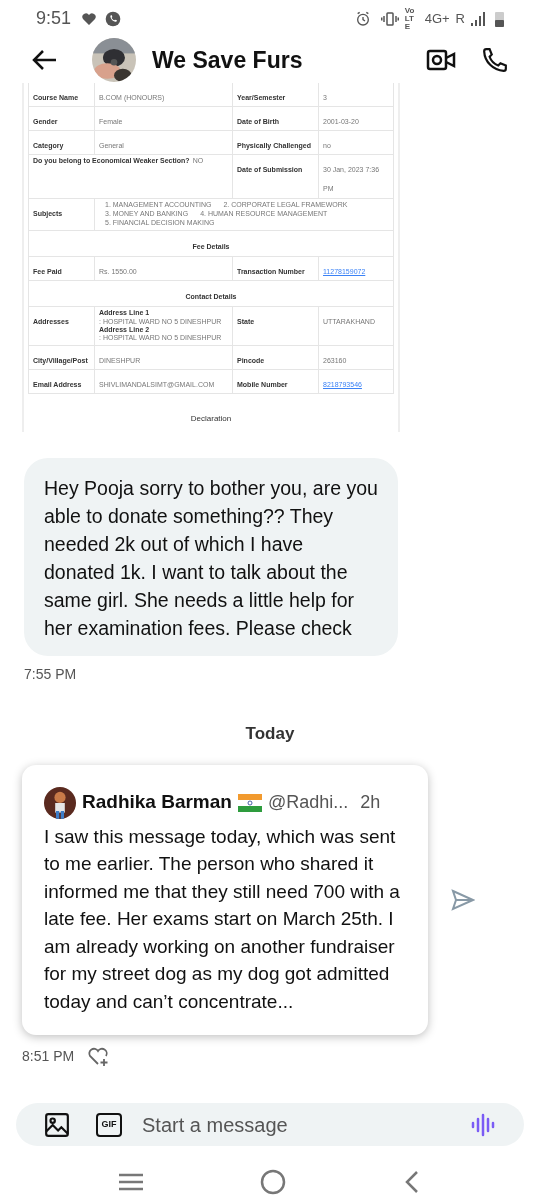 The image size is (540, 1200). Describe the element at coordinates (50, 675) in the screenshot. I see `message-time: 7:55 PM` at that location.